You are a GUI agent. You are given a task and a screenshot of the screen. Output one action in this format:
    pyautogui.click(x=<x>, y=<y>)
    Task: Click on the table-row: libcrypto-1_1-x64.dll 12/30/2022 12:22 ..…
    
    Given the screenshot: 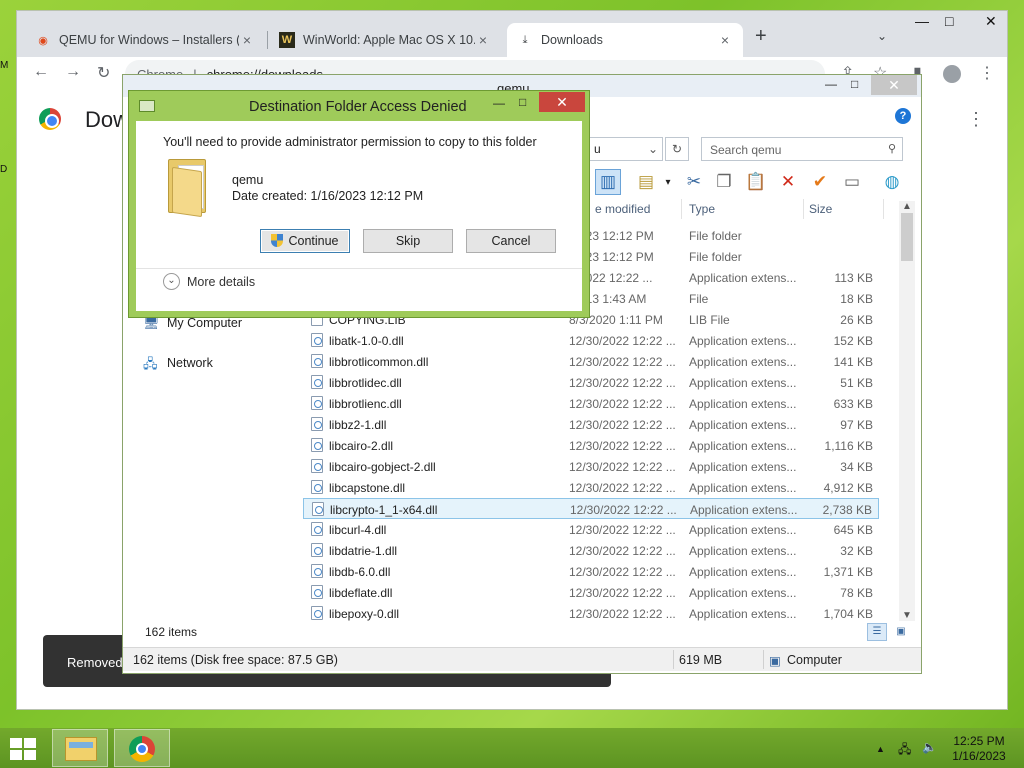 What is the action you would take?
    pyautogui.click(x=591, y=508)
    